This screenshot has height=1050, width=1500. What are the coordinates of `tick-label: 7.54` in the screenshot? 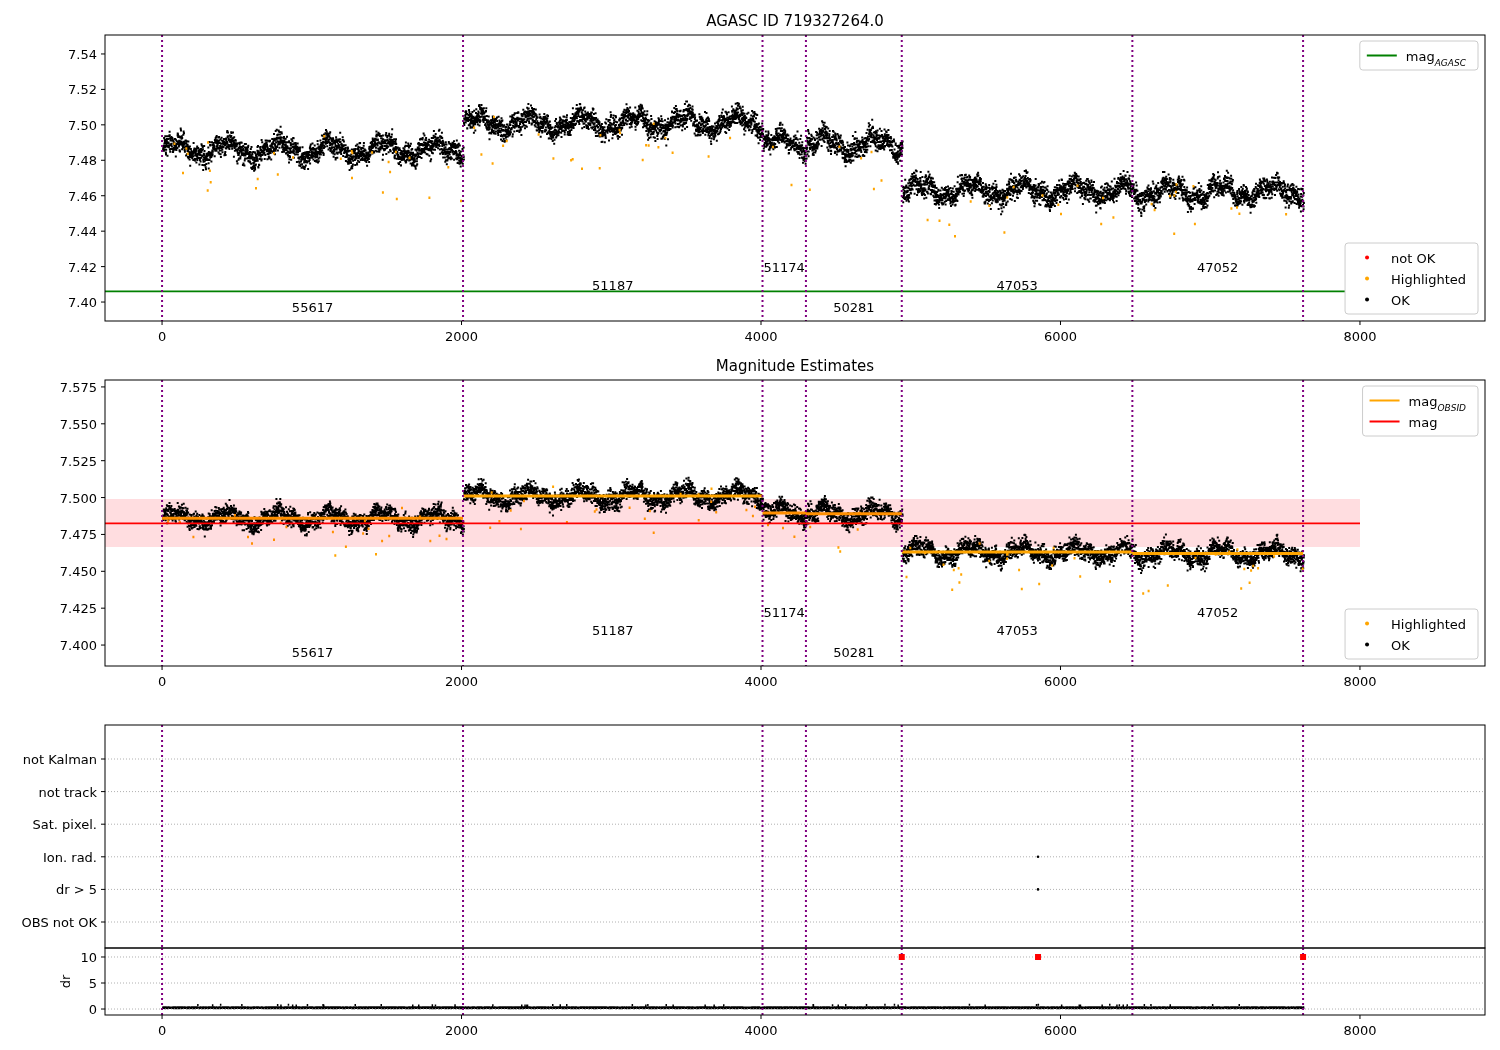 It's located at (82, 54).